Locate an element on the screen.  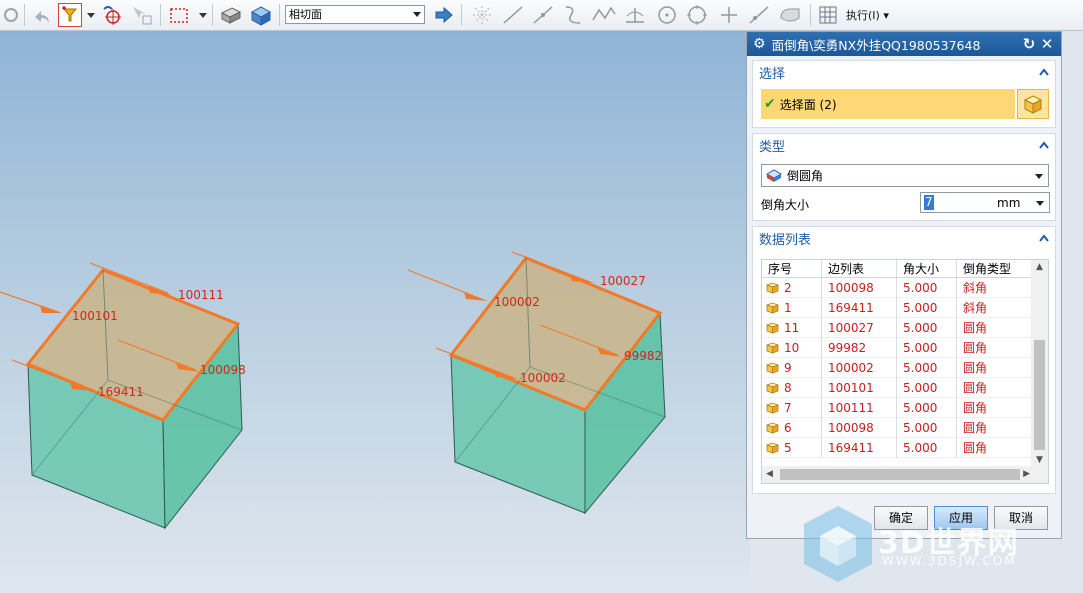
reset-icon: ↻ is located at coordinates (1029, 44).